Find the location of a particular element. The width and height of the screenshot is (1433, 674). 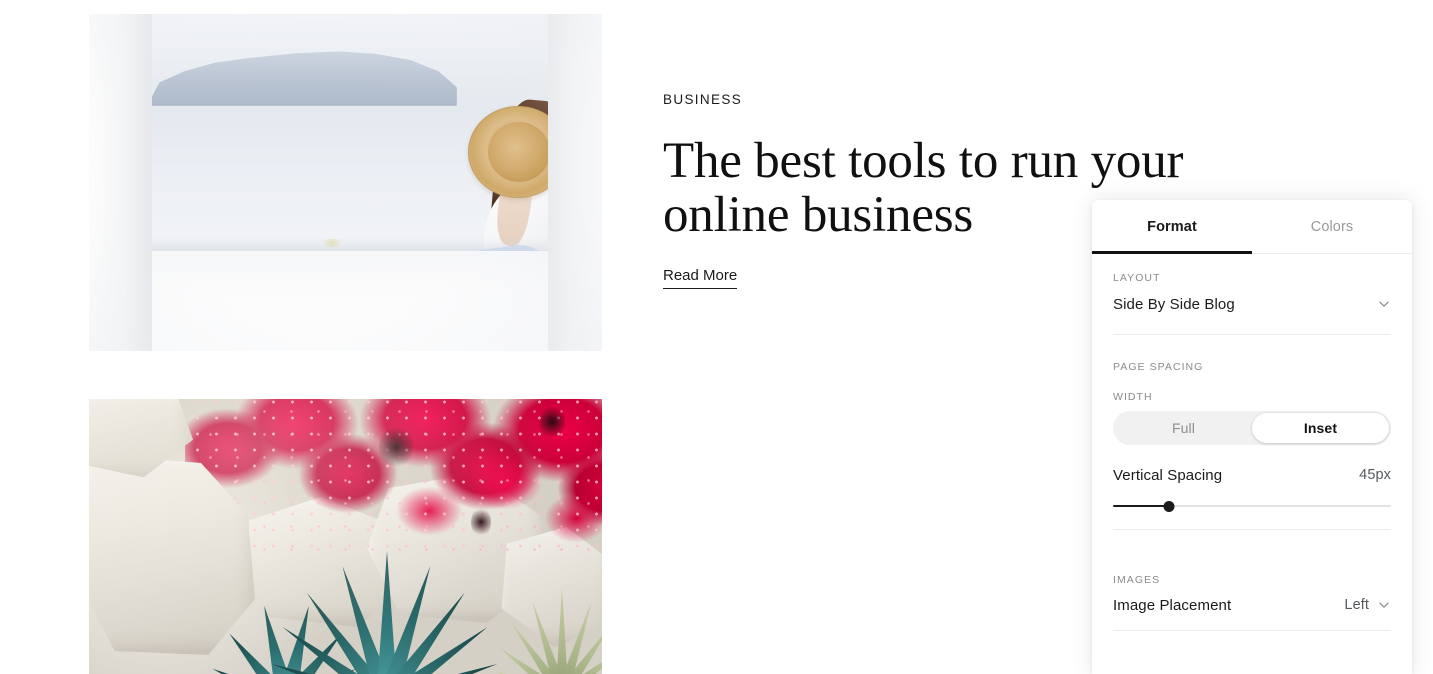

page-spacing-section-label: PAGE SPACING is located at coordinates (1158, 367).